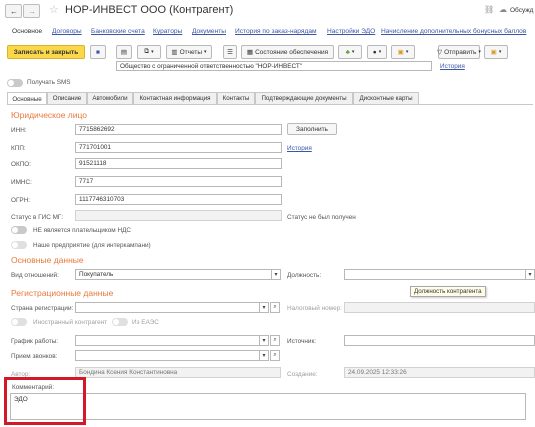 The height and width of the screenshot is (427, 535). I want to click on ogrn-label: ОГРН:, so click(21, 200).